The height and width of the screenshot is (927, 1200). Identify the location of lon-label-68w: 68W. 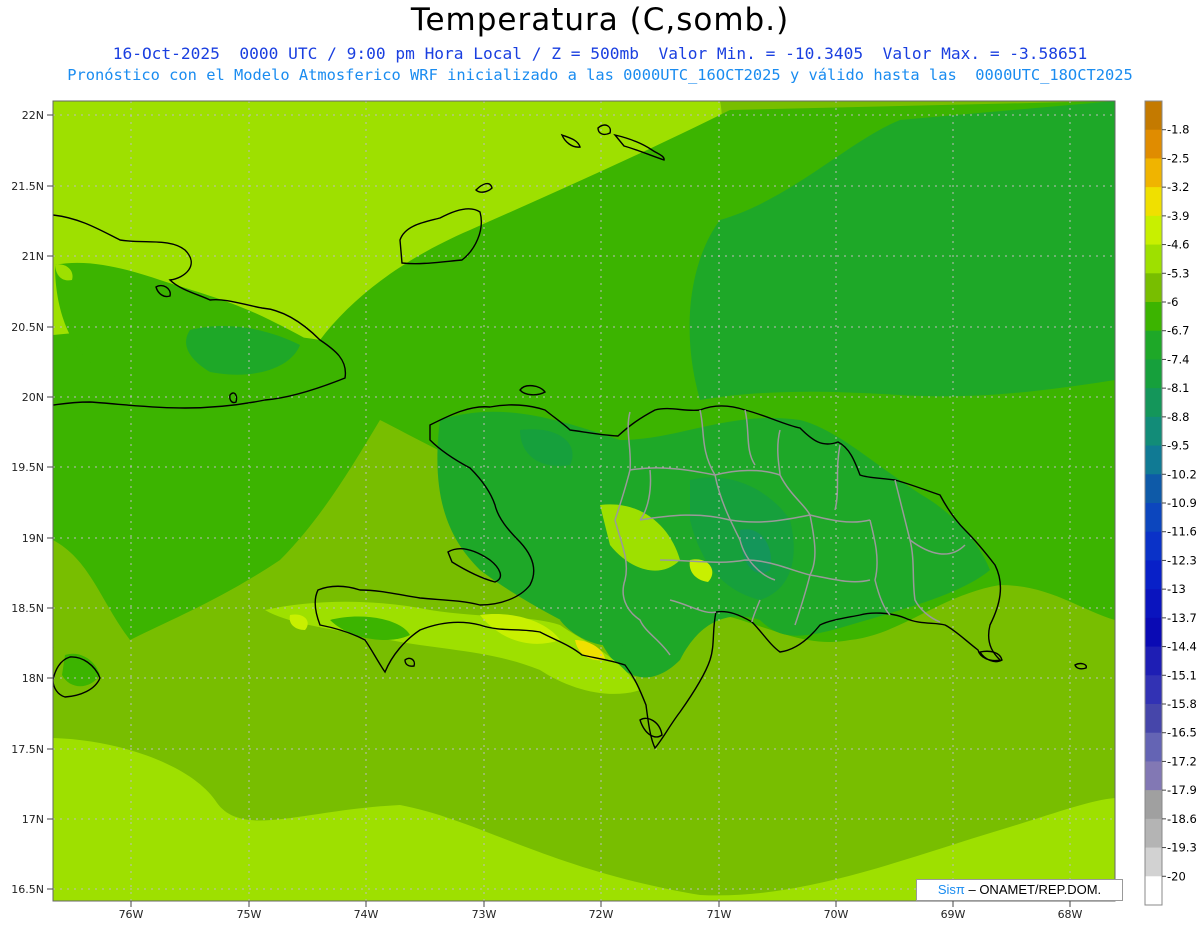
(1070, 914).